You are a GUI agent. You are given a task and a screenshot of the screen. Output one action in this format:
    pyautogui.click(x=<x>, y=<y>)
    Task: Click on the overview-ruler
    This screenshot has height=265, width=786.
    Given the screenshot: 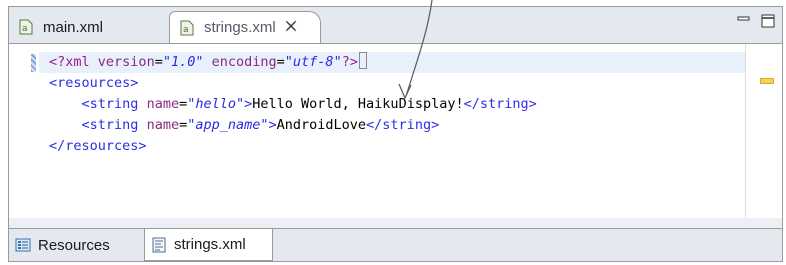 What is the action you would take?
    pyautogui.click(x=763, y=136)
    